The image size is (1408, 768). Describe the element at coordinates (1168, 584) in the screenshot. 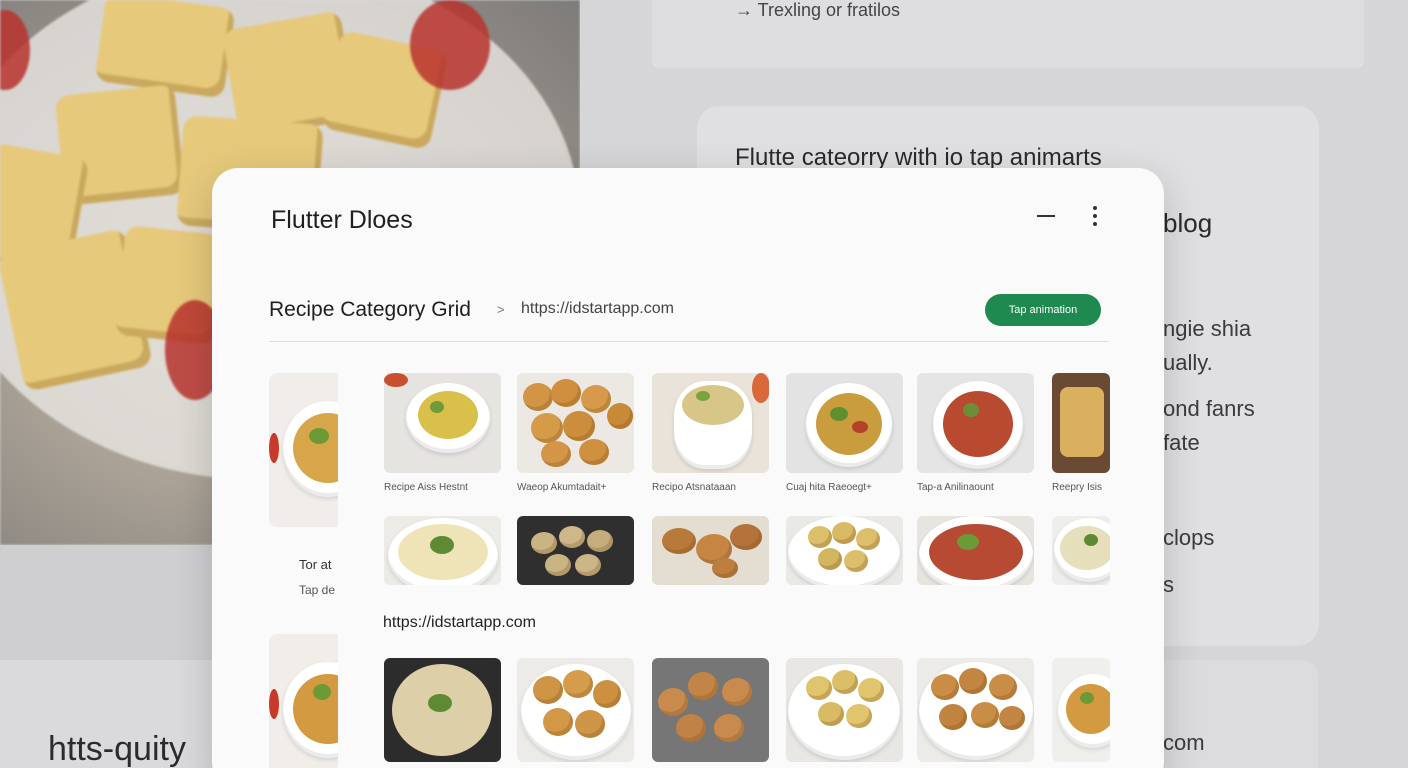

I see `background-fragment: s` at that location.